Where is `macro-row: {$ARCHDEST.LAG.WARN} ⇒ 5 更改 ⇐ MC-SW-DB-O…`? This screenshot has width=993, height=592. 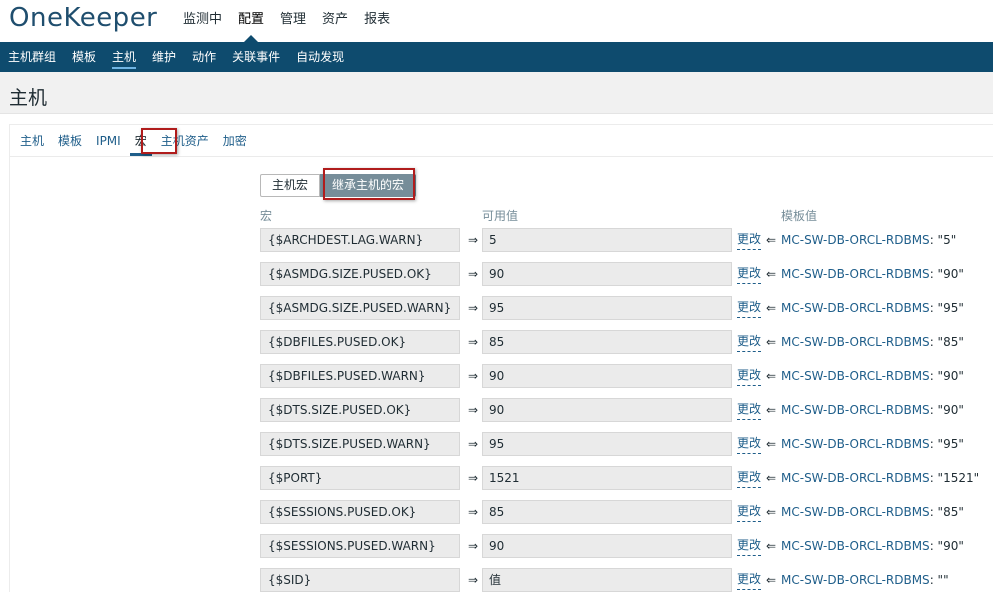
macro-row: {$ARCHDEST.LAG.WARN} ⇒ 5 更改 ⇐ MC-SW-DB-O… is located at coordinates (626, 240).